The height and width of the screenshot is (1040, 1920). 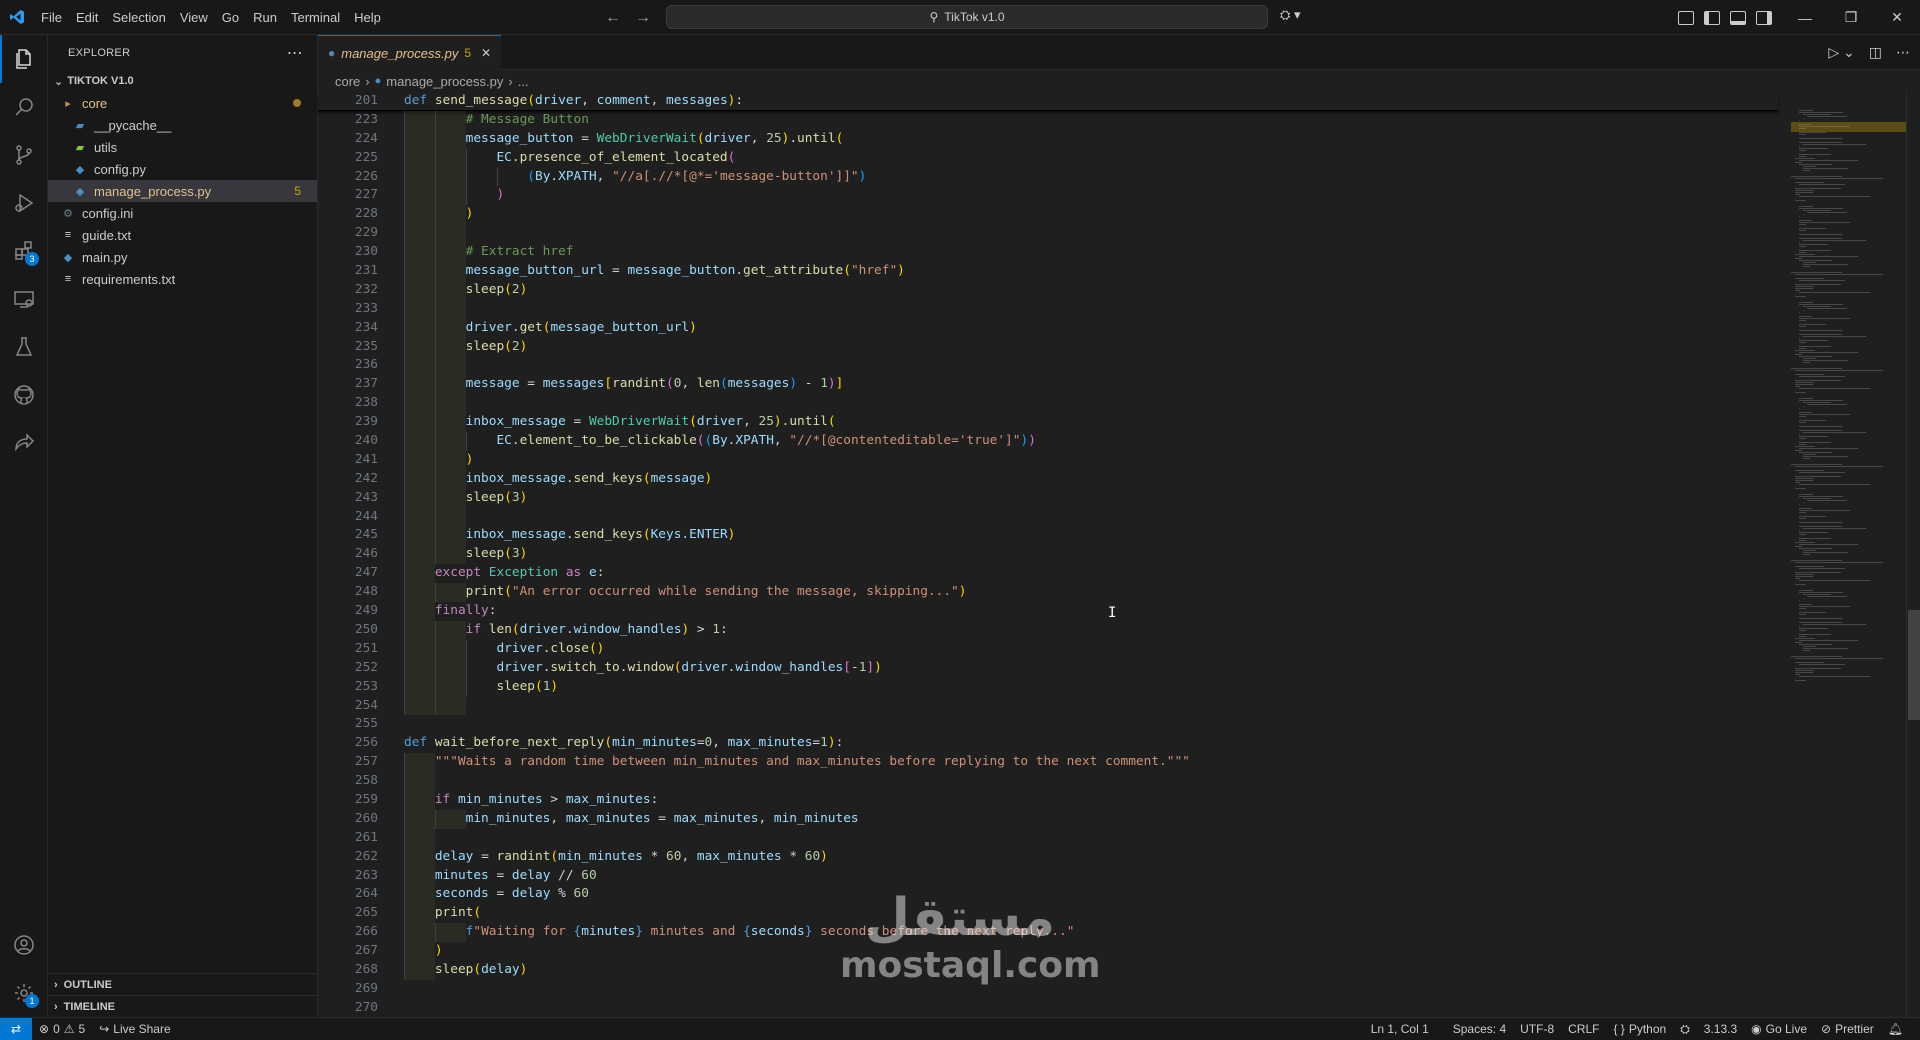 I want to click on accounts-icon, so click(x=24, y=945).